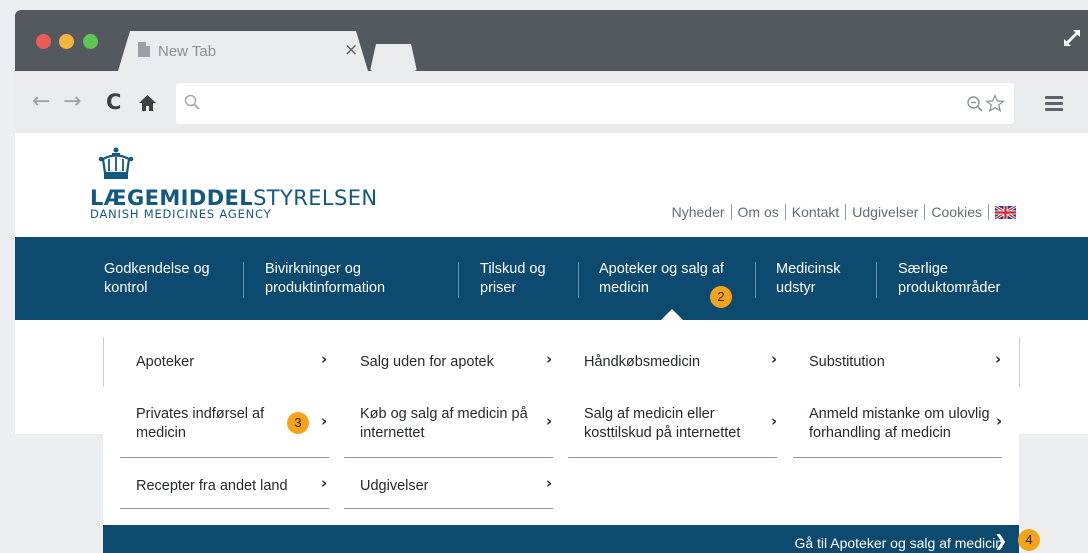 This screenshot has height=553, width=1088. Describe the element at coordinates (808, 279) in the screenshot. I see `nav-item-medicinsk-udstyr: Medicinsk udstyr` at that location.